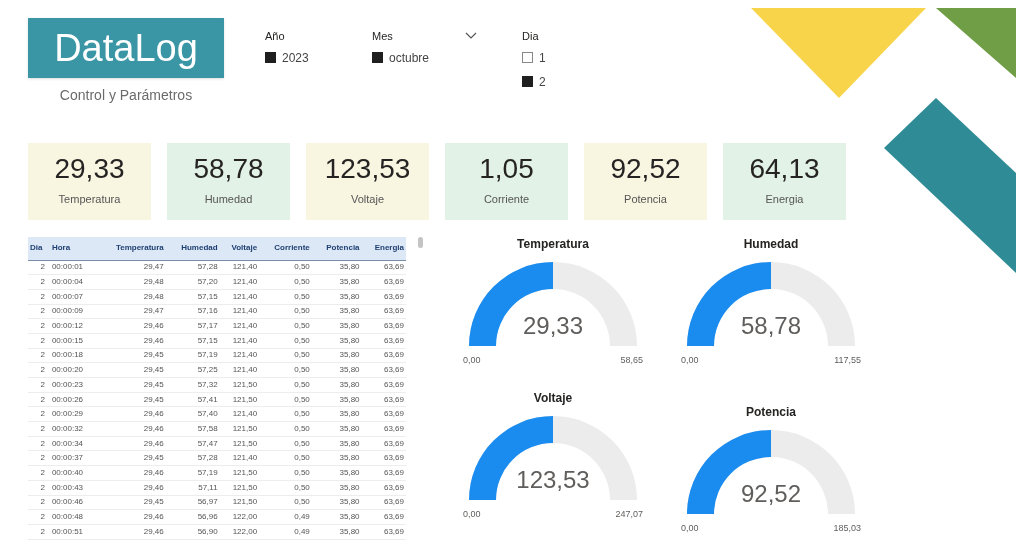 This screenshot has height=556, width=1016. Describe the element at coordinates (552, 81) in the screenshot. I see `slicer-option: 2` at that location.